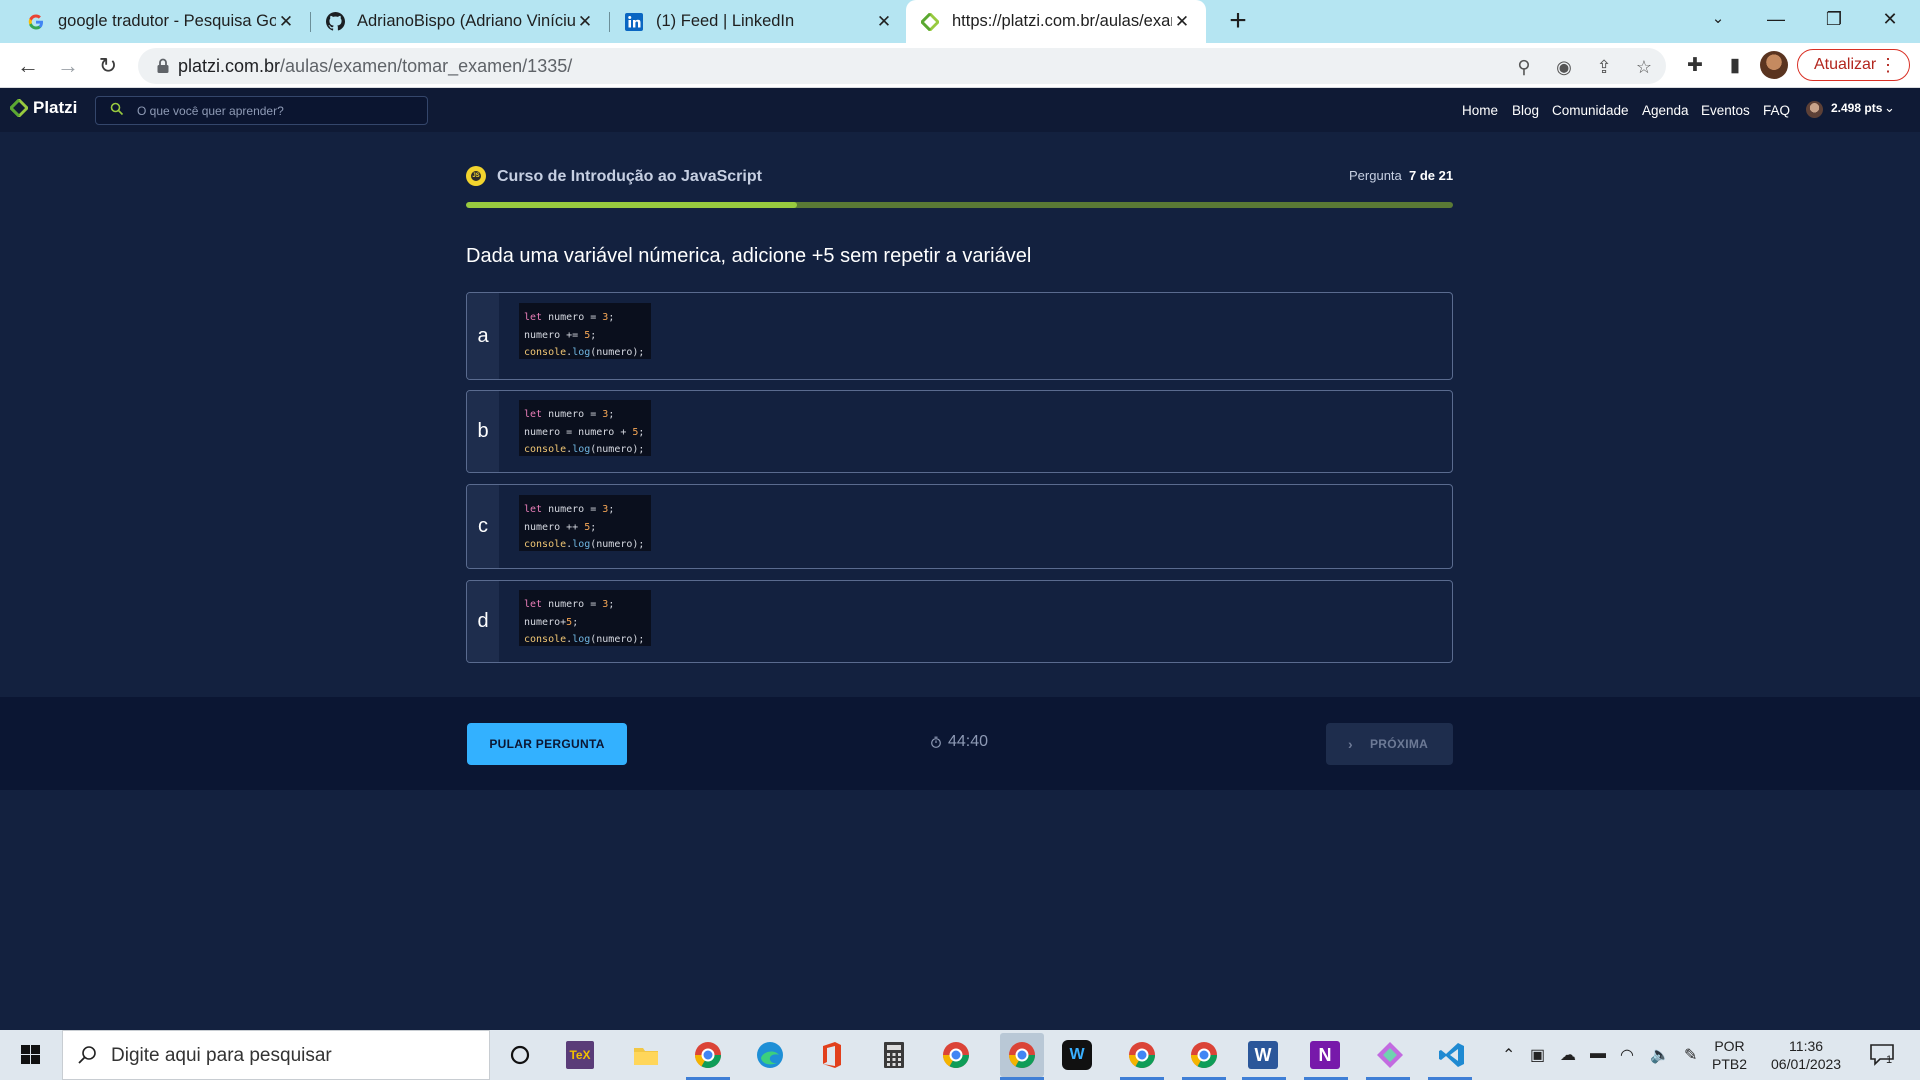  I want to click on volume-icon: 🔈, so click(1660, 1055).